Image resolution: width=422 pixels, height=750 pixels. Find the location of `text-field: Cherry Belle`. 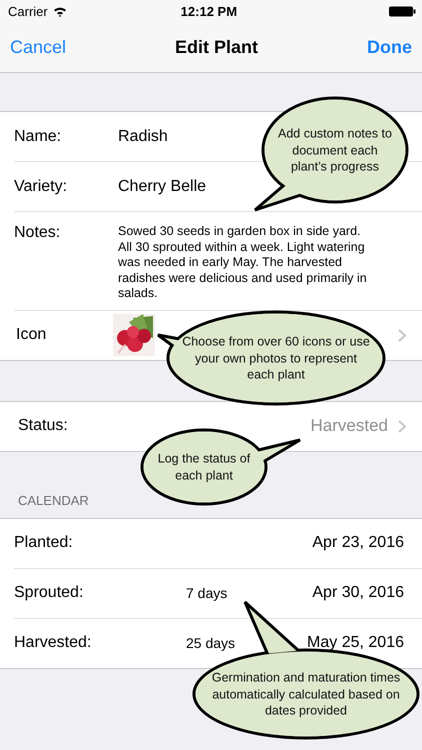

text-field: Cherry Belle is located at coordinates (162, 187).